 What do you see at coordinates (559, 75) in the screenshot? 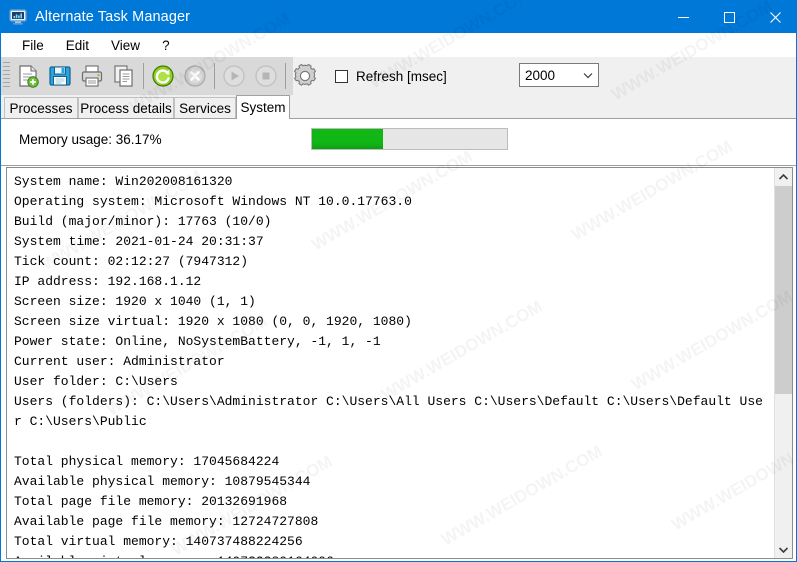
I see `refresh-interval-combo: 2000` at bounding box center [559, 75].